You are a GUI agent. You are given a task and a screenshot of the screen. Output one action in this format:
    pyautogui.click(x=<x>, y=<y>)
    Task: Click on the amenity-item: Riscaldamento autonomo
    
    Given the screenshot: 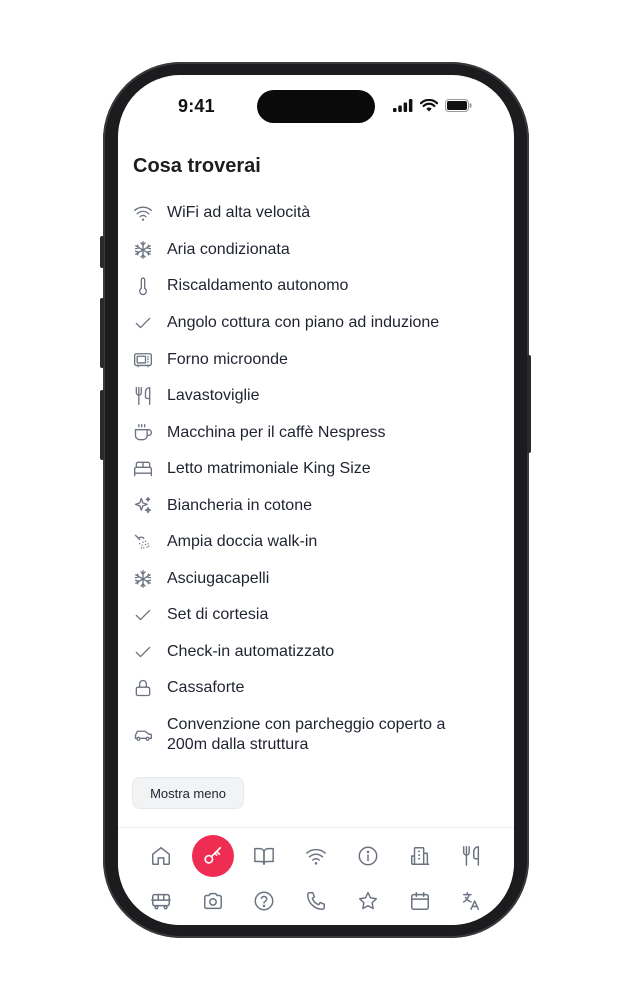 What is the action you would take?
    pyautogui.click(x=240, y=286)
    